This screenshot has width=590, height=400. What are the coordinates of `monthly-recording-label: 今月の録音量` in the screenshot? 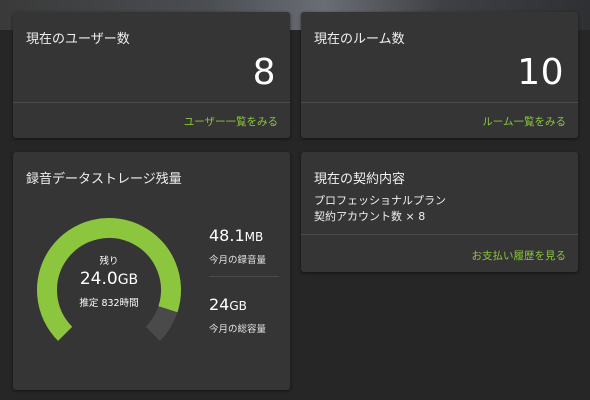 It's located at (238, 260).